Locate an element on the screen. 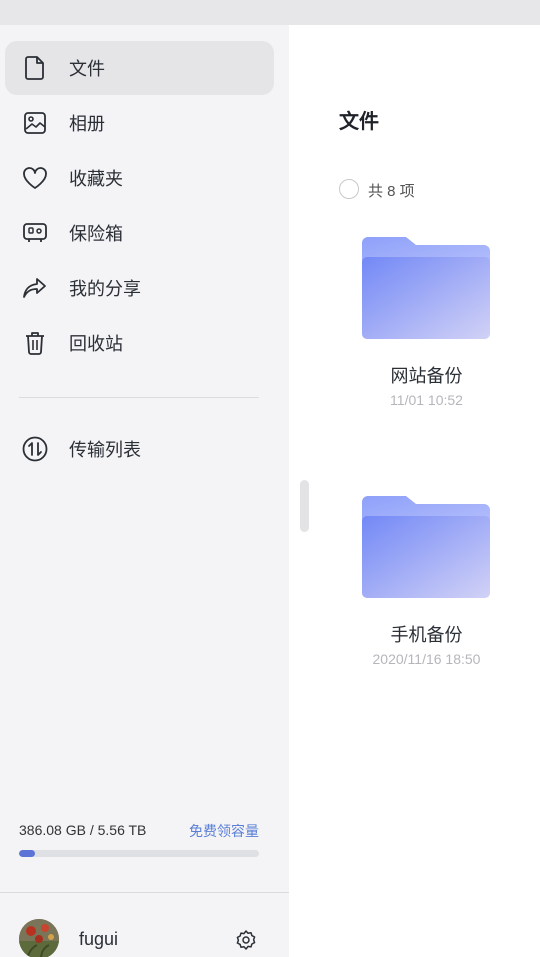 This screenshot has height=957, width=540. sidebar-item-label: 相册 is located at coordinates (87, 124).